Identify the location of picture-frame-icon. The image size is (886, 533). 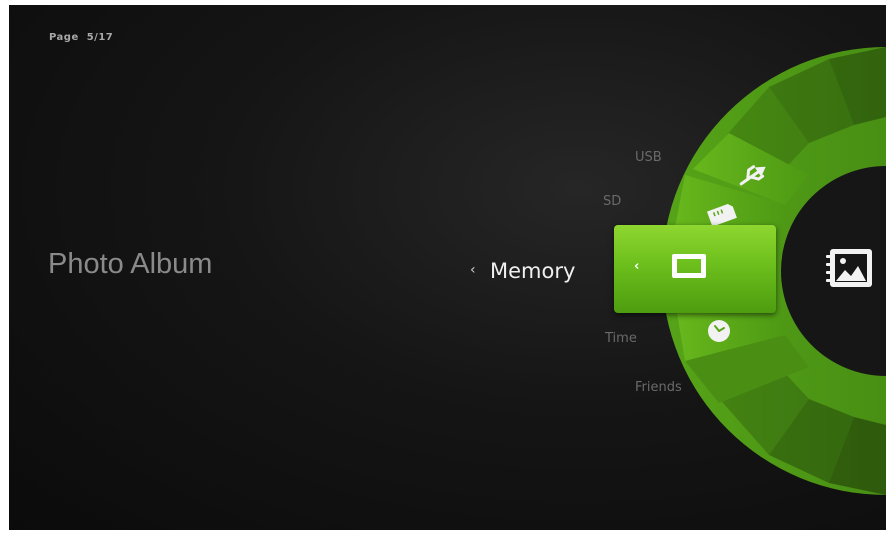
(689, 266).